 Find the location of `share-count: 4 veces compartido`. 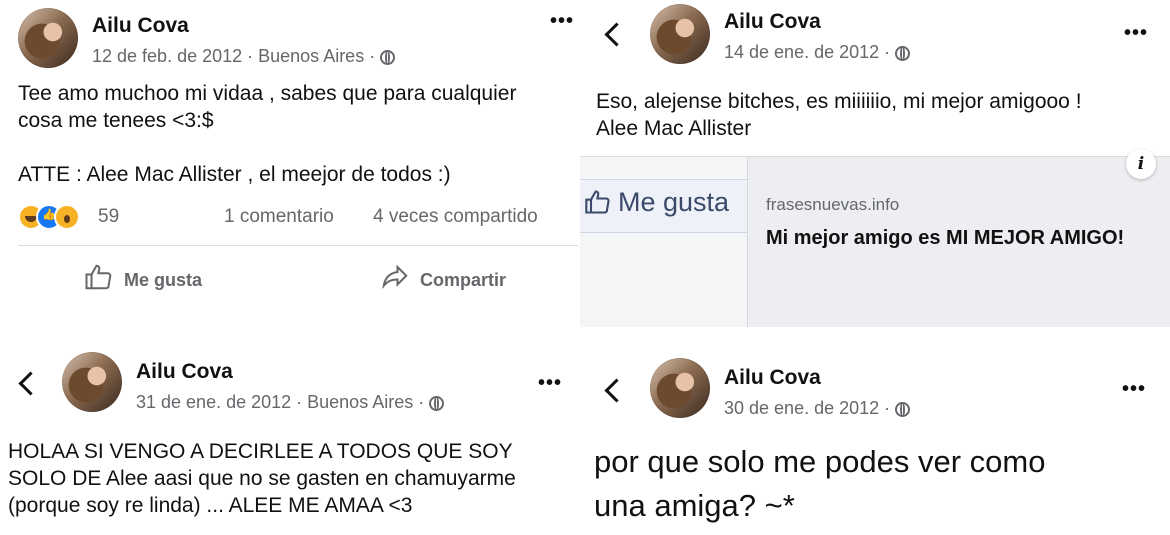

share-count: 4 veces compartido is located at coordinates (455, 217).